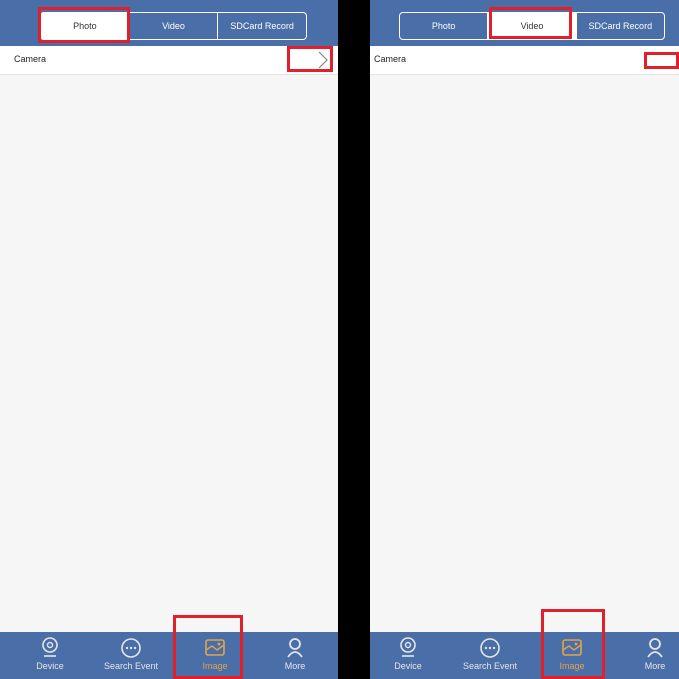  What do you see at coordinates (354, 339) in the screenshot?
I see `divider-bar` at bounding box center [354, 339].